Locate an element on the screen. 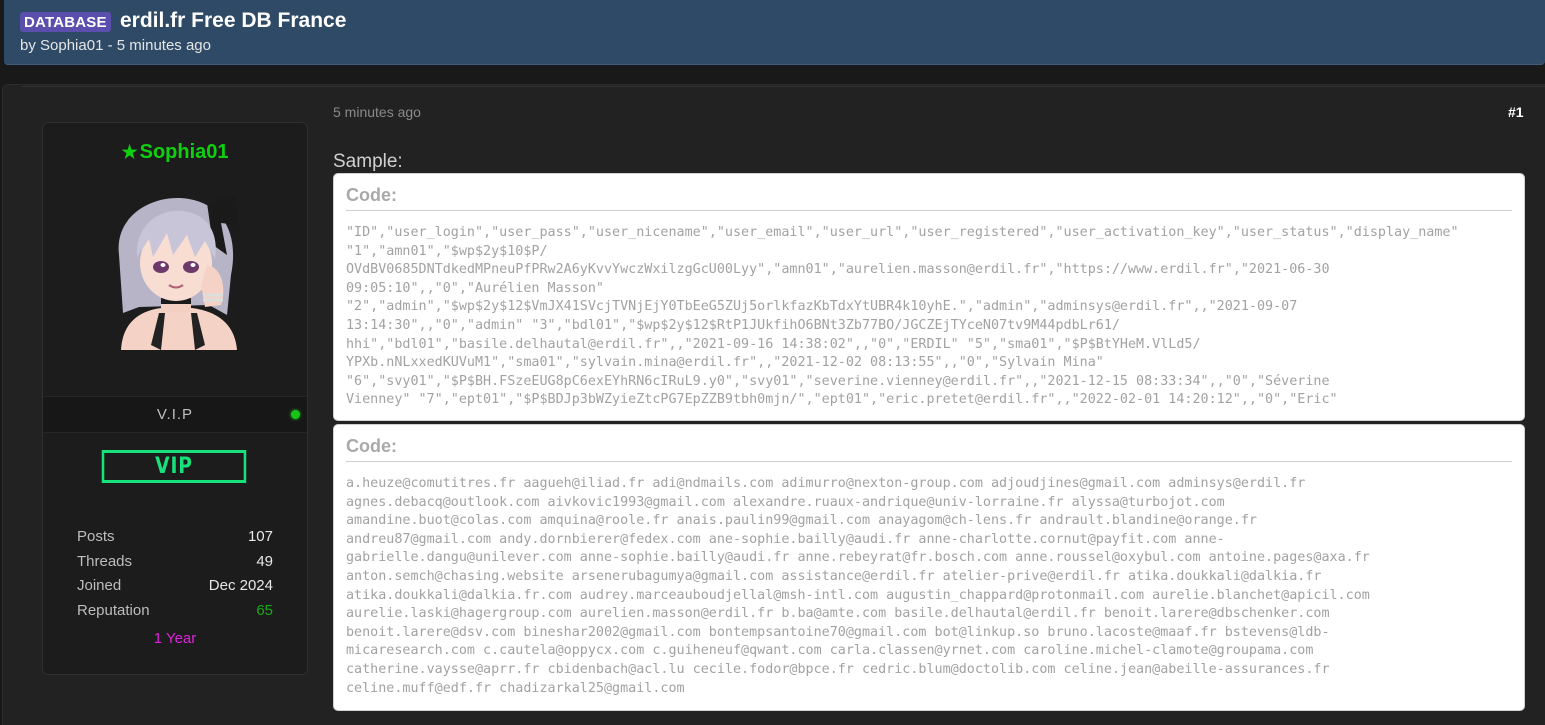 The image size is (1545, 725). stat-value: Dec 2024 is located at coordinates (240, 585).